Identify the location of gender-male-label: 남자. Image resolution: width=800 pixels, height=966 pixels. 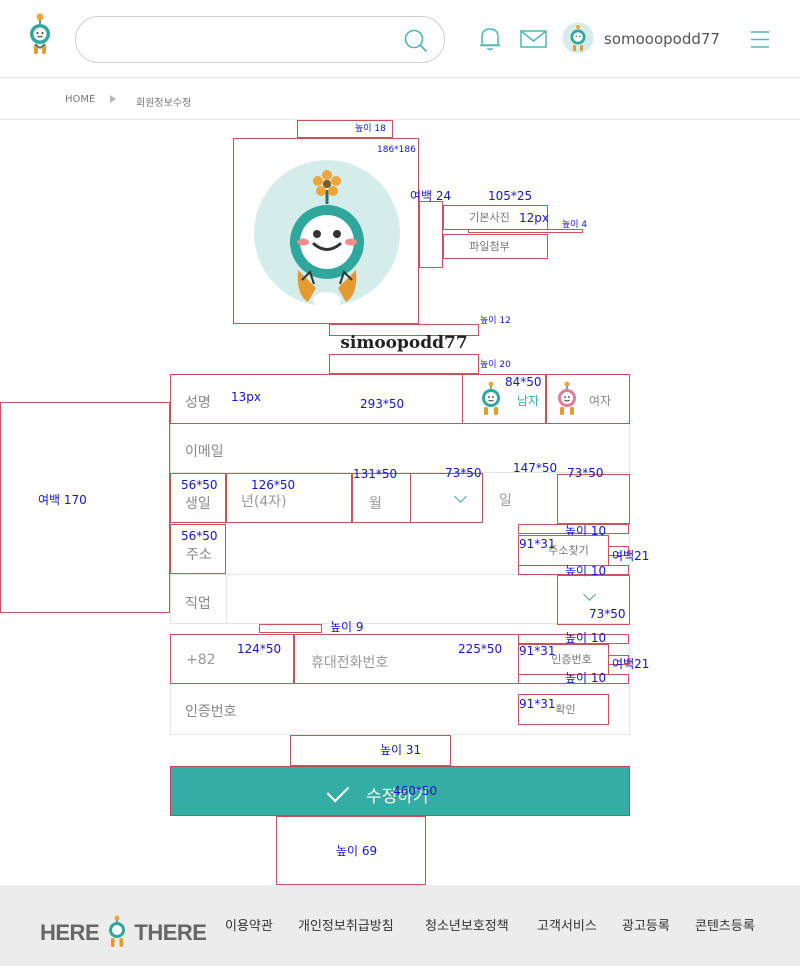
(528, 401).